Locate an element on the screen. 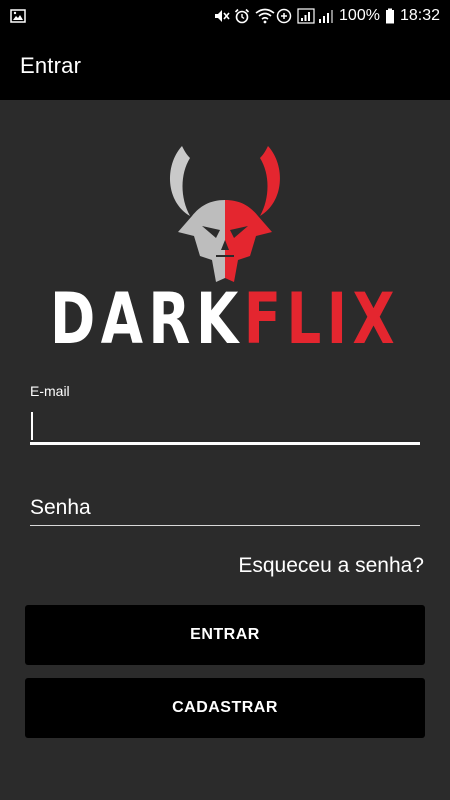  status-left is located at coordinates (18, 16).